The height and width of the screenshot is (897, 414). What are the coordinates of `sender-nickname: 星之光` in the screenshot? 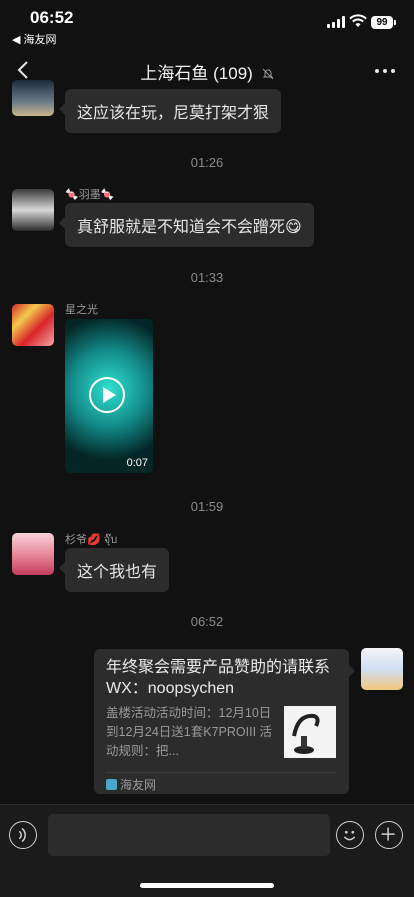 It's located at (81, 310).